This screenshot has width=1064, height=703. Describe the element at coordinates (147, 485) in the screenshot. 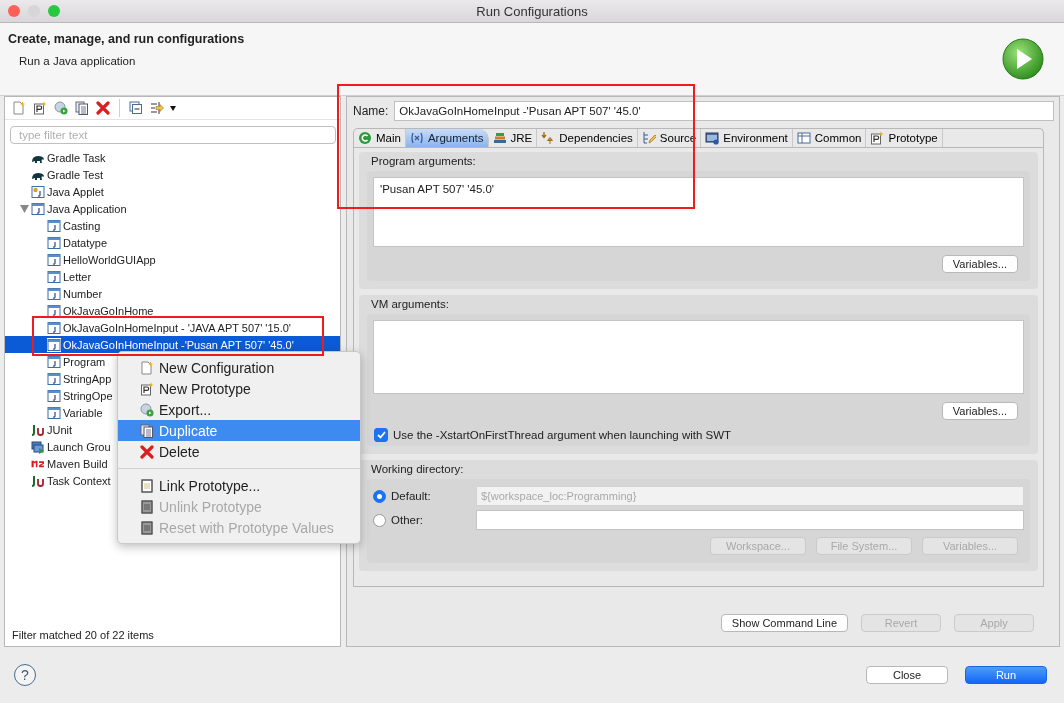

I see `link-icon` at that location.